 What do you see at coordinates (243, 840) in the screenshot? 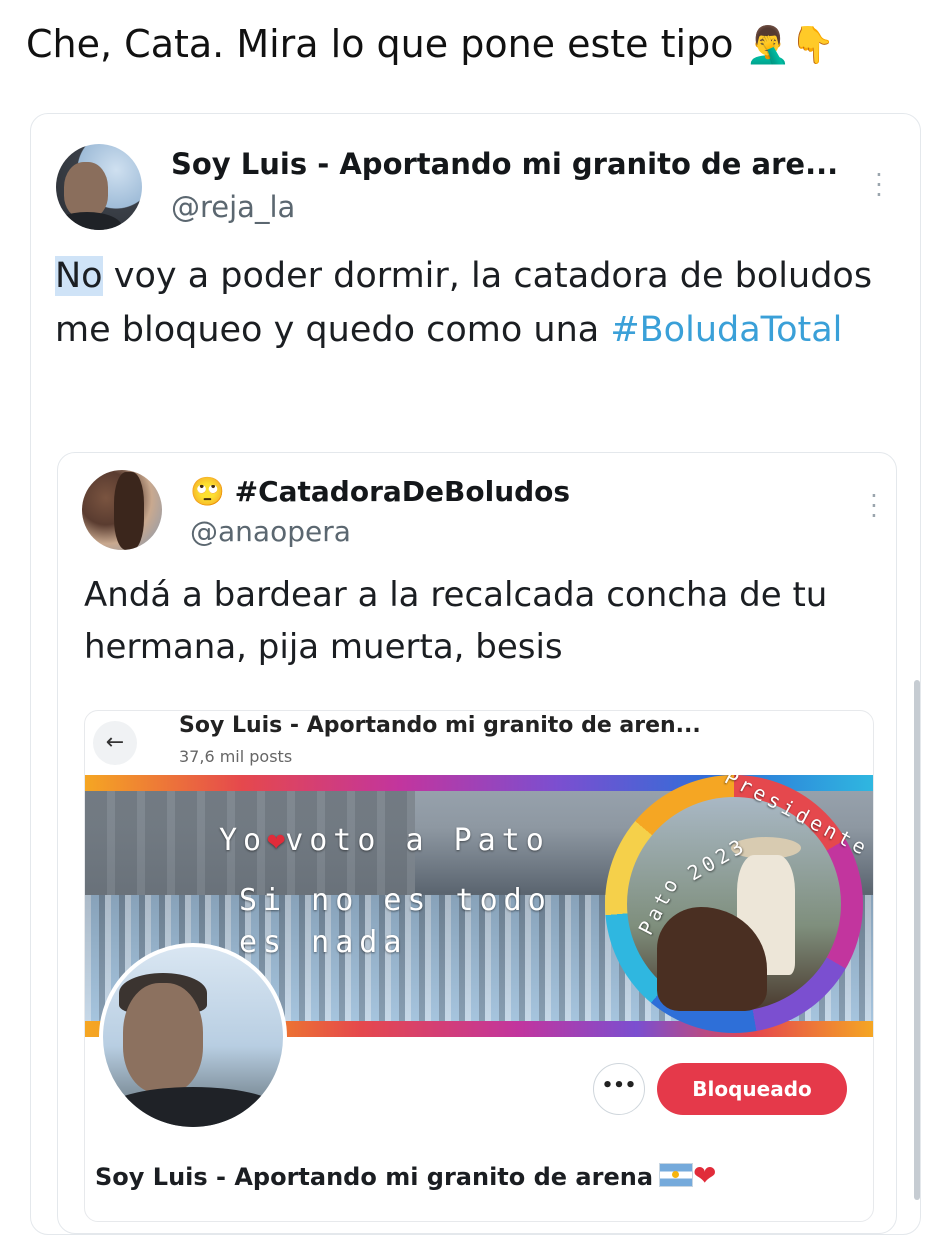
I see `banner-line-1-left: Yo` at bounding box center [243, 840].